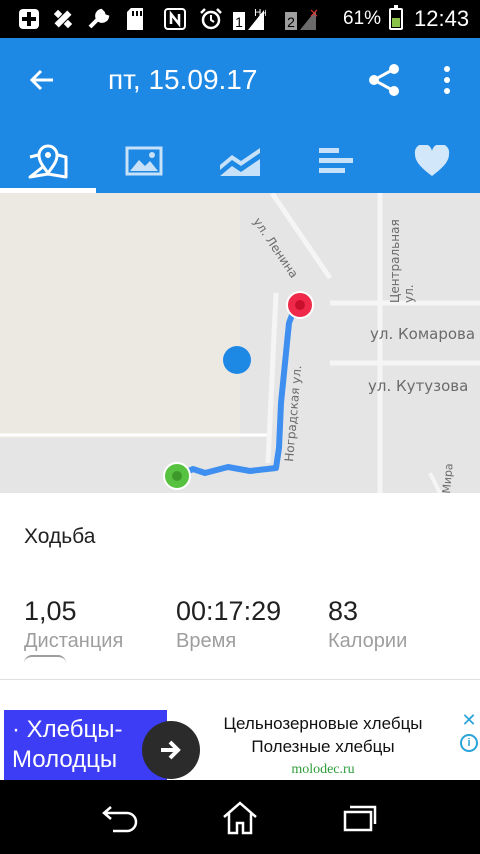 This screenshot has height=854, width=480. What do you see at coordinates (45, 659) in the screenshot?
I see `unit-badge` at bounding box center [45, 659].